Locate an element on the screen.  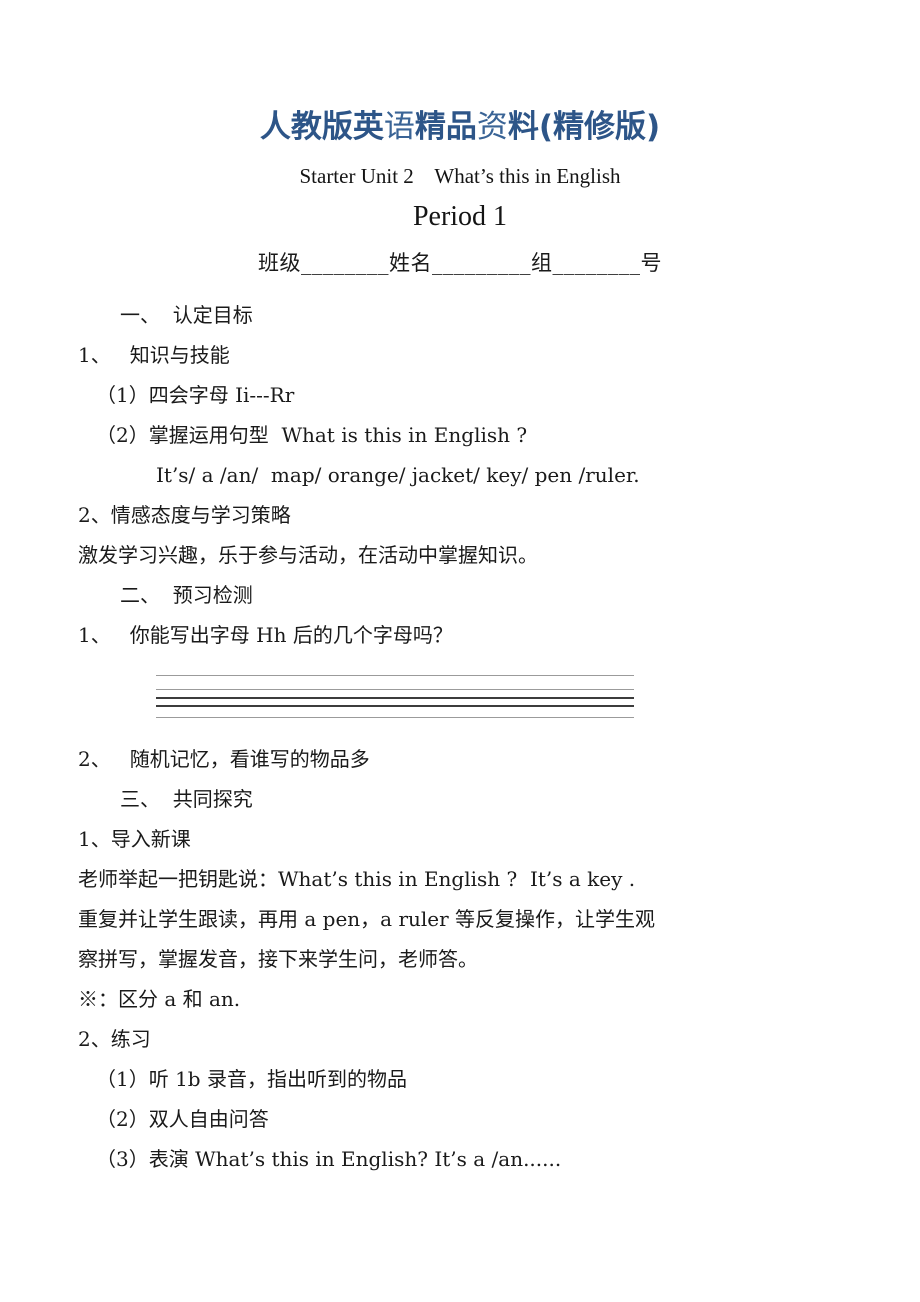
item-sentence-pattern: （2）掌握运用句型 What is this in English ? is located at coordinates (312, 435).